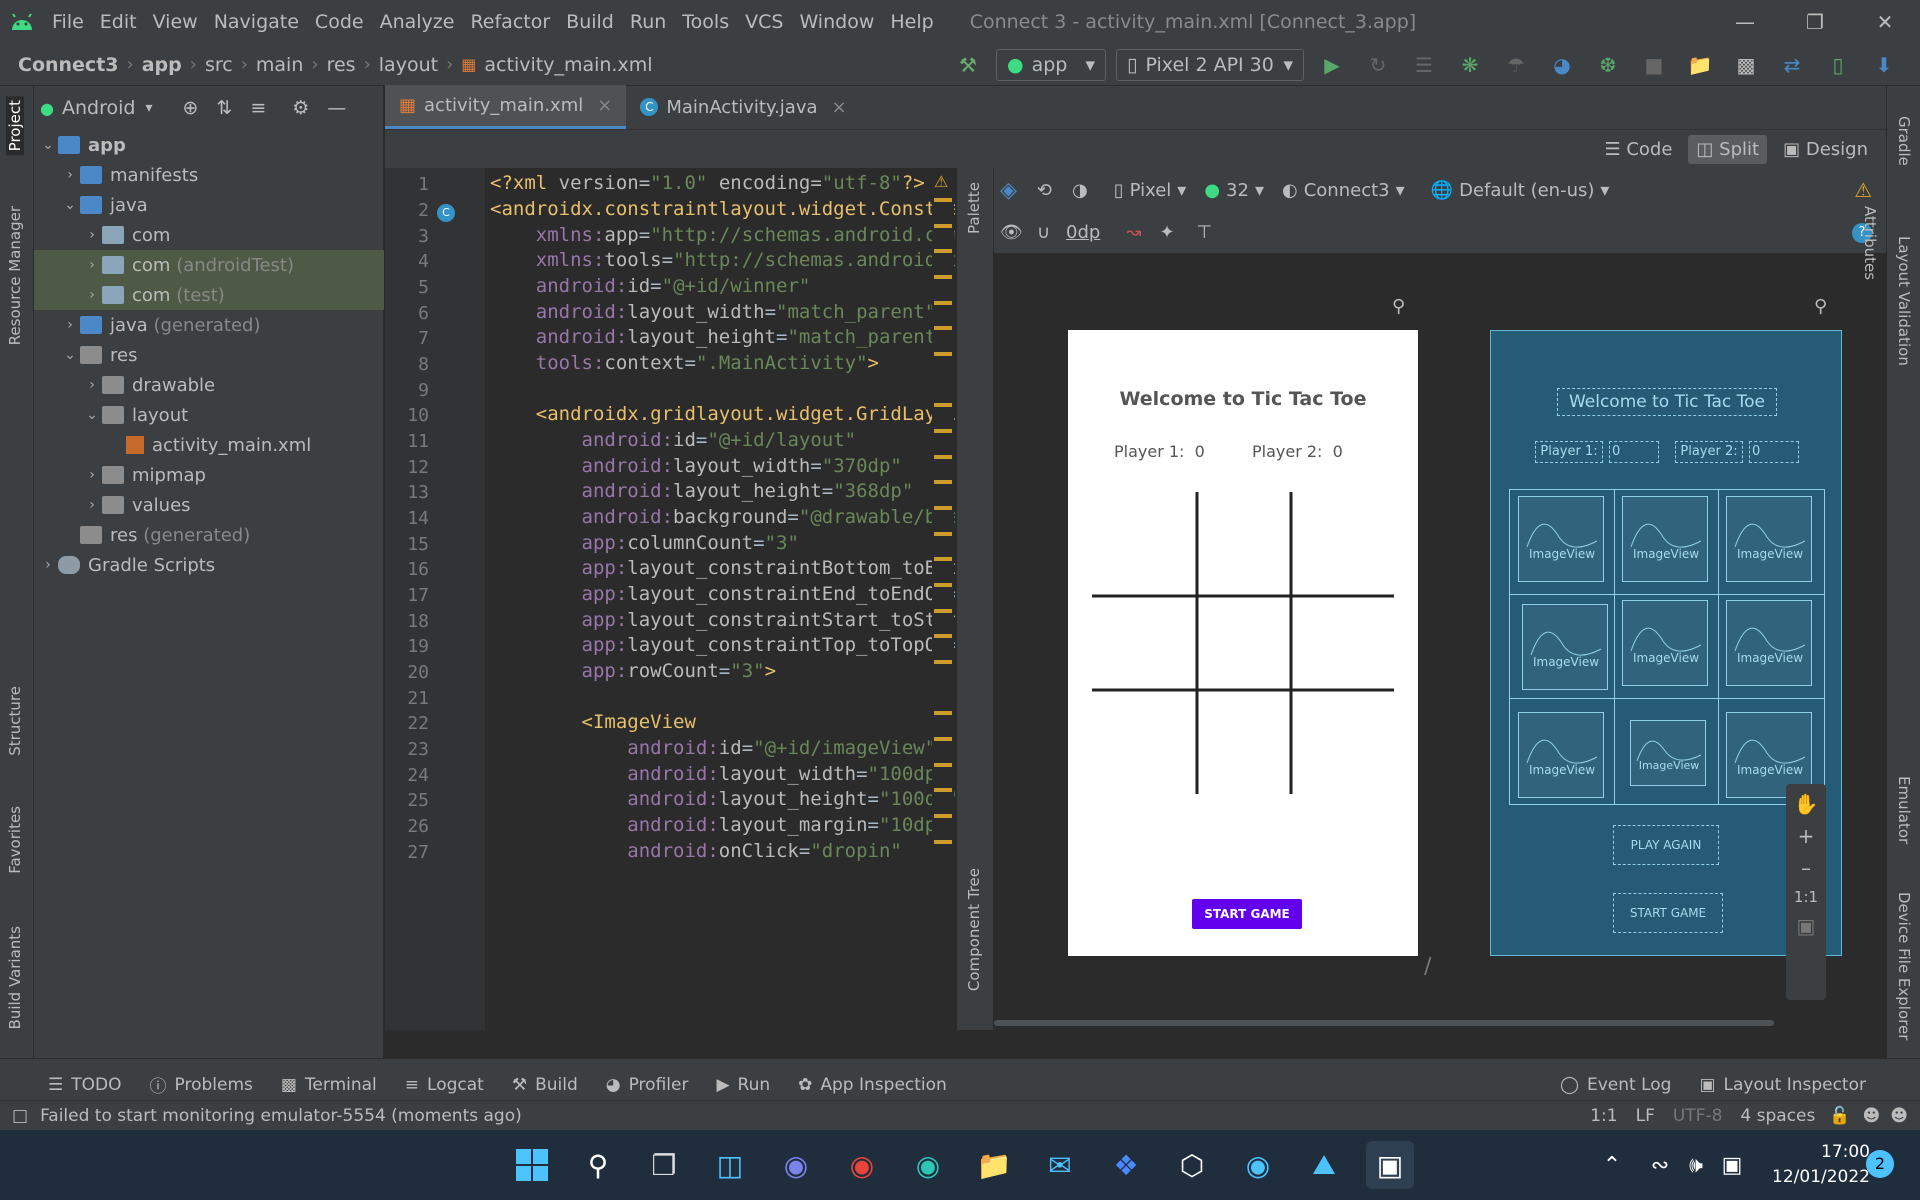 This screenshot has width=1920, height=1200. What do you see at coordinates (545, 1085) in the screenshot?
I see `build-tab: ⚒ Build` at bounding box center [545, 1085].